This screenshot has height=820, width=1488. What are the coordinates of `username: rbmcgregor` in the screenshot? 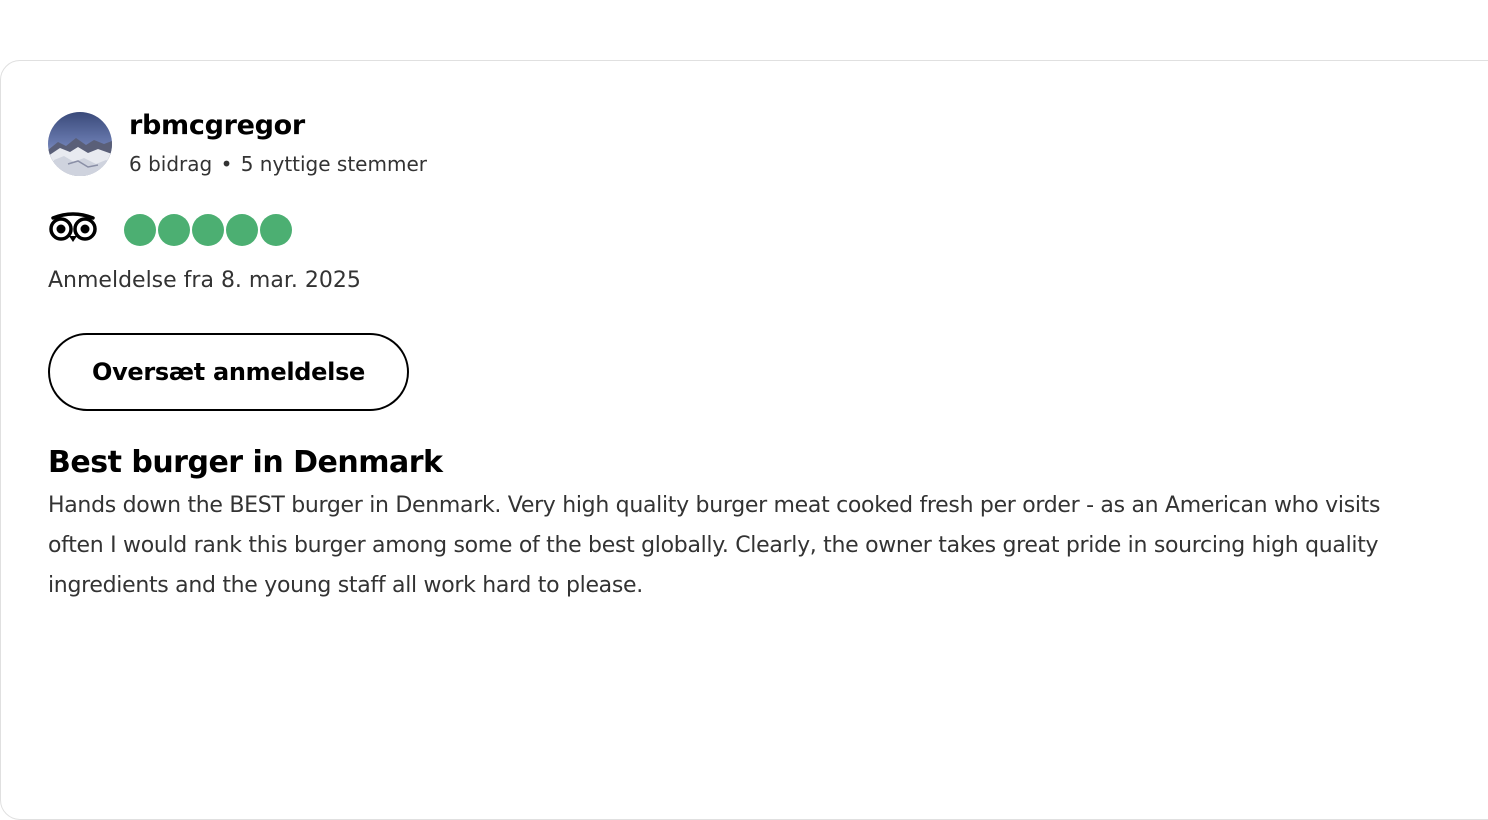 It's located at (217, 125).